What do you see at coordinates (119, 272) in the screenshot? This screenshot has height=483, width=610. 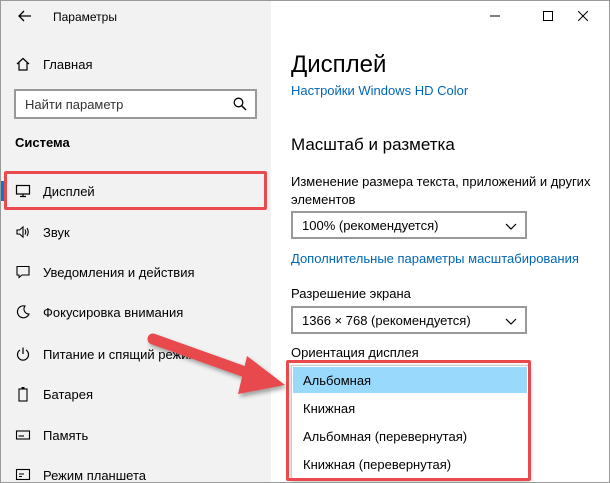 I see `sidebar-item-label: Уведомления и действия` at bounding box center [119, 272].